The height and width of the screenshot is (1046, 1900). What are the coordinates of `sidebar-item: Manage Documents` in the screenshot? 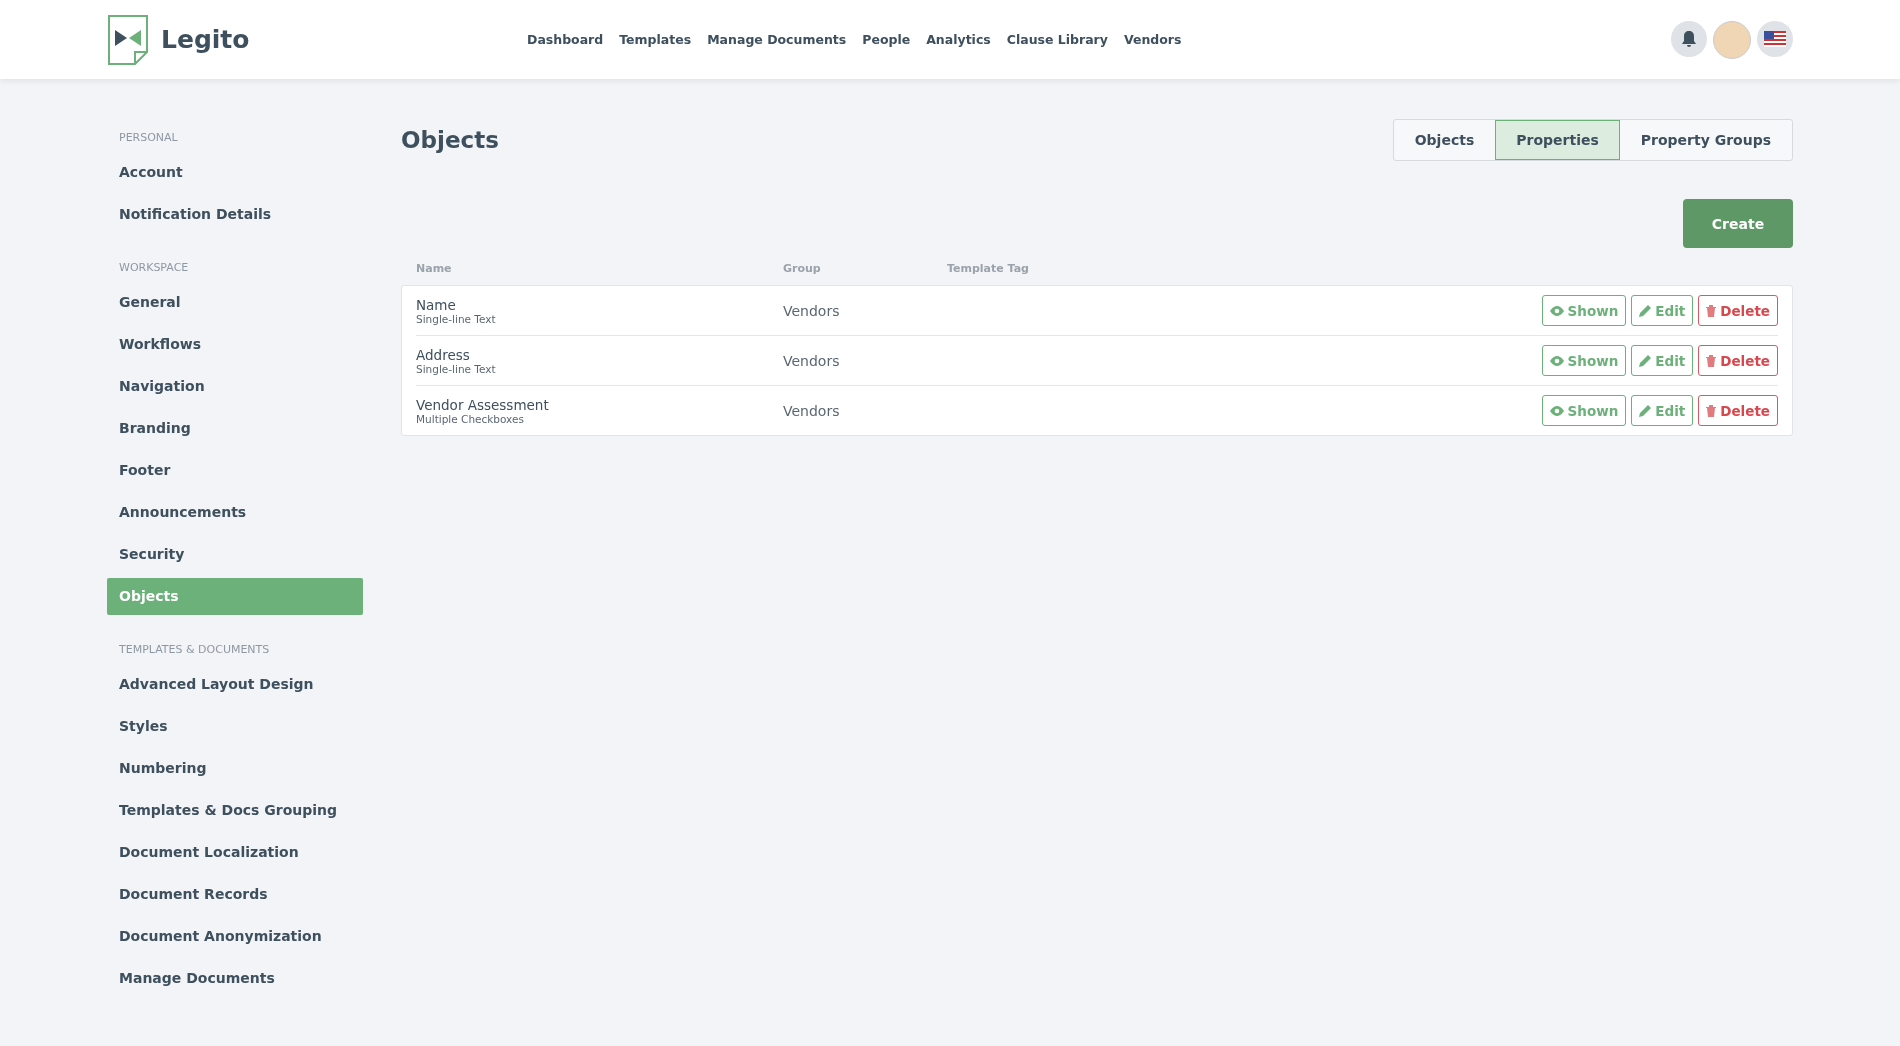 It's located at (235, 978).